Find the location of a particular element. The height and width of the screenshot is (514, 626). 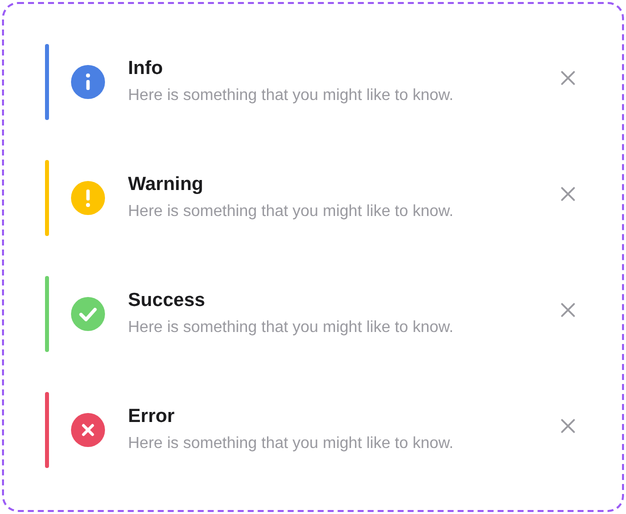

info-icon is located at coordinates (88, 82).